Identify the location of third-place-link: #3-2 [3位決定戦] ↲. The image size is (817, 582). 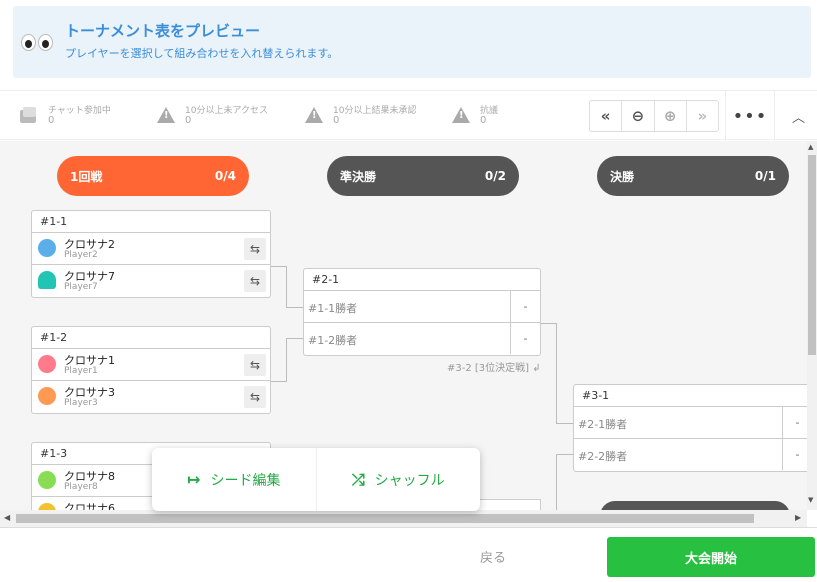
(494, 366).